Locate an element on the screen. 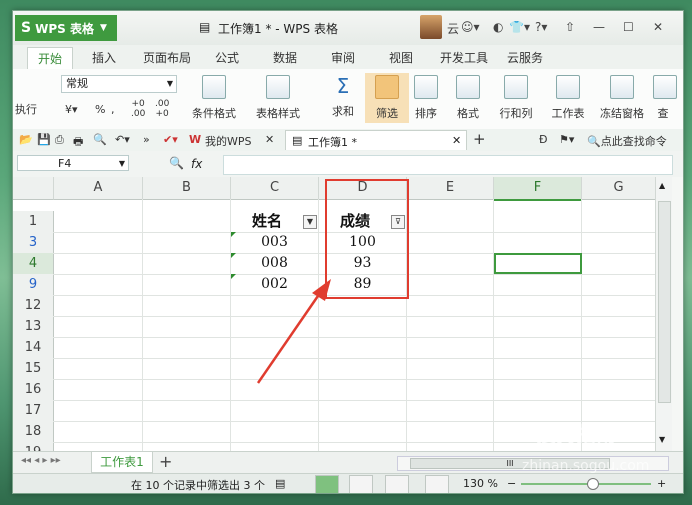 The image size is (692, 505). filter-status-text: 在 10 个记录中筛选出 3 个 is located at coordinates (198, 485).